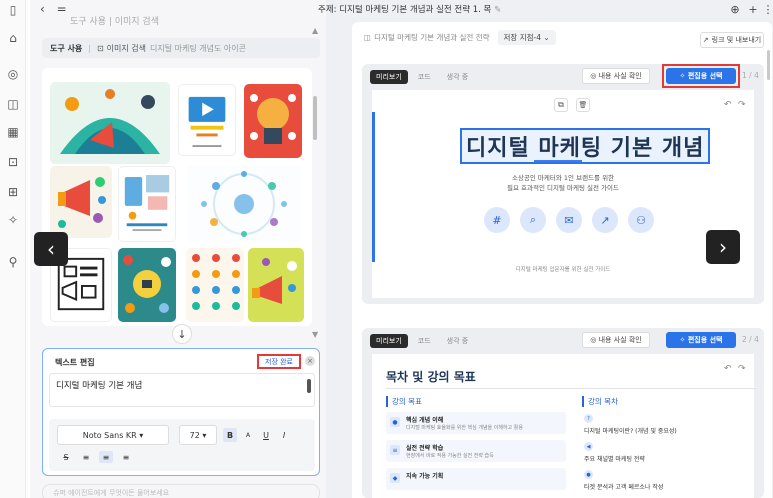 The width and height of the screenshot is (773, 498). I want to click on align-left-button: ≡, so click(86, 457).